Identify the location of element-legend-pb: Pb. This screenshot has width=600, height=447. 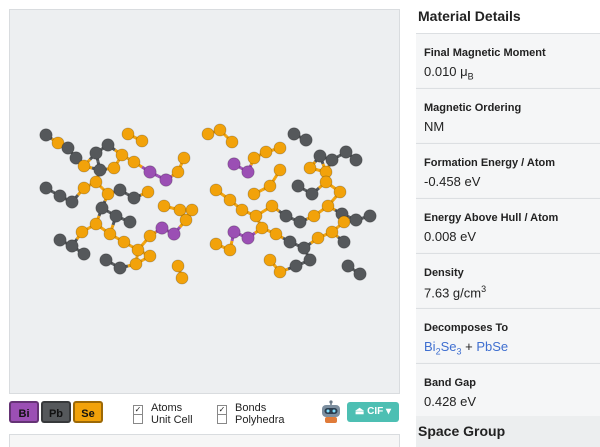
(56, 412).